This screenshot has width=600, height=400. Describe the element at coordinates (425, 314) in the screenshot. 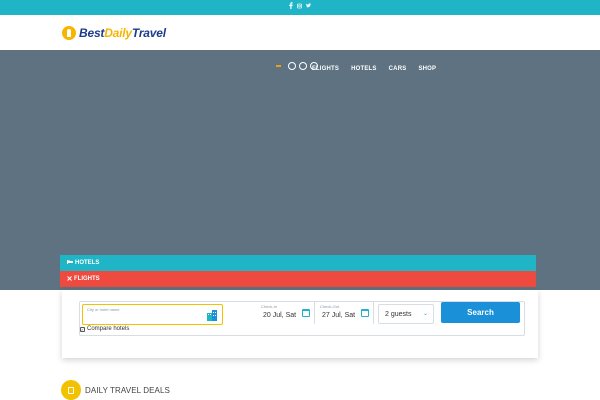

I see `chevron-down-icon: ⌄` at that location.